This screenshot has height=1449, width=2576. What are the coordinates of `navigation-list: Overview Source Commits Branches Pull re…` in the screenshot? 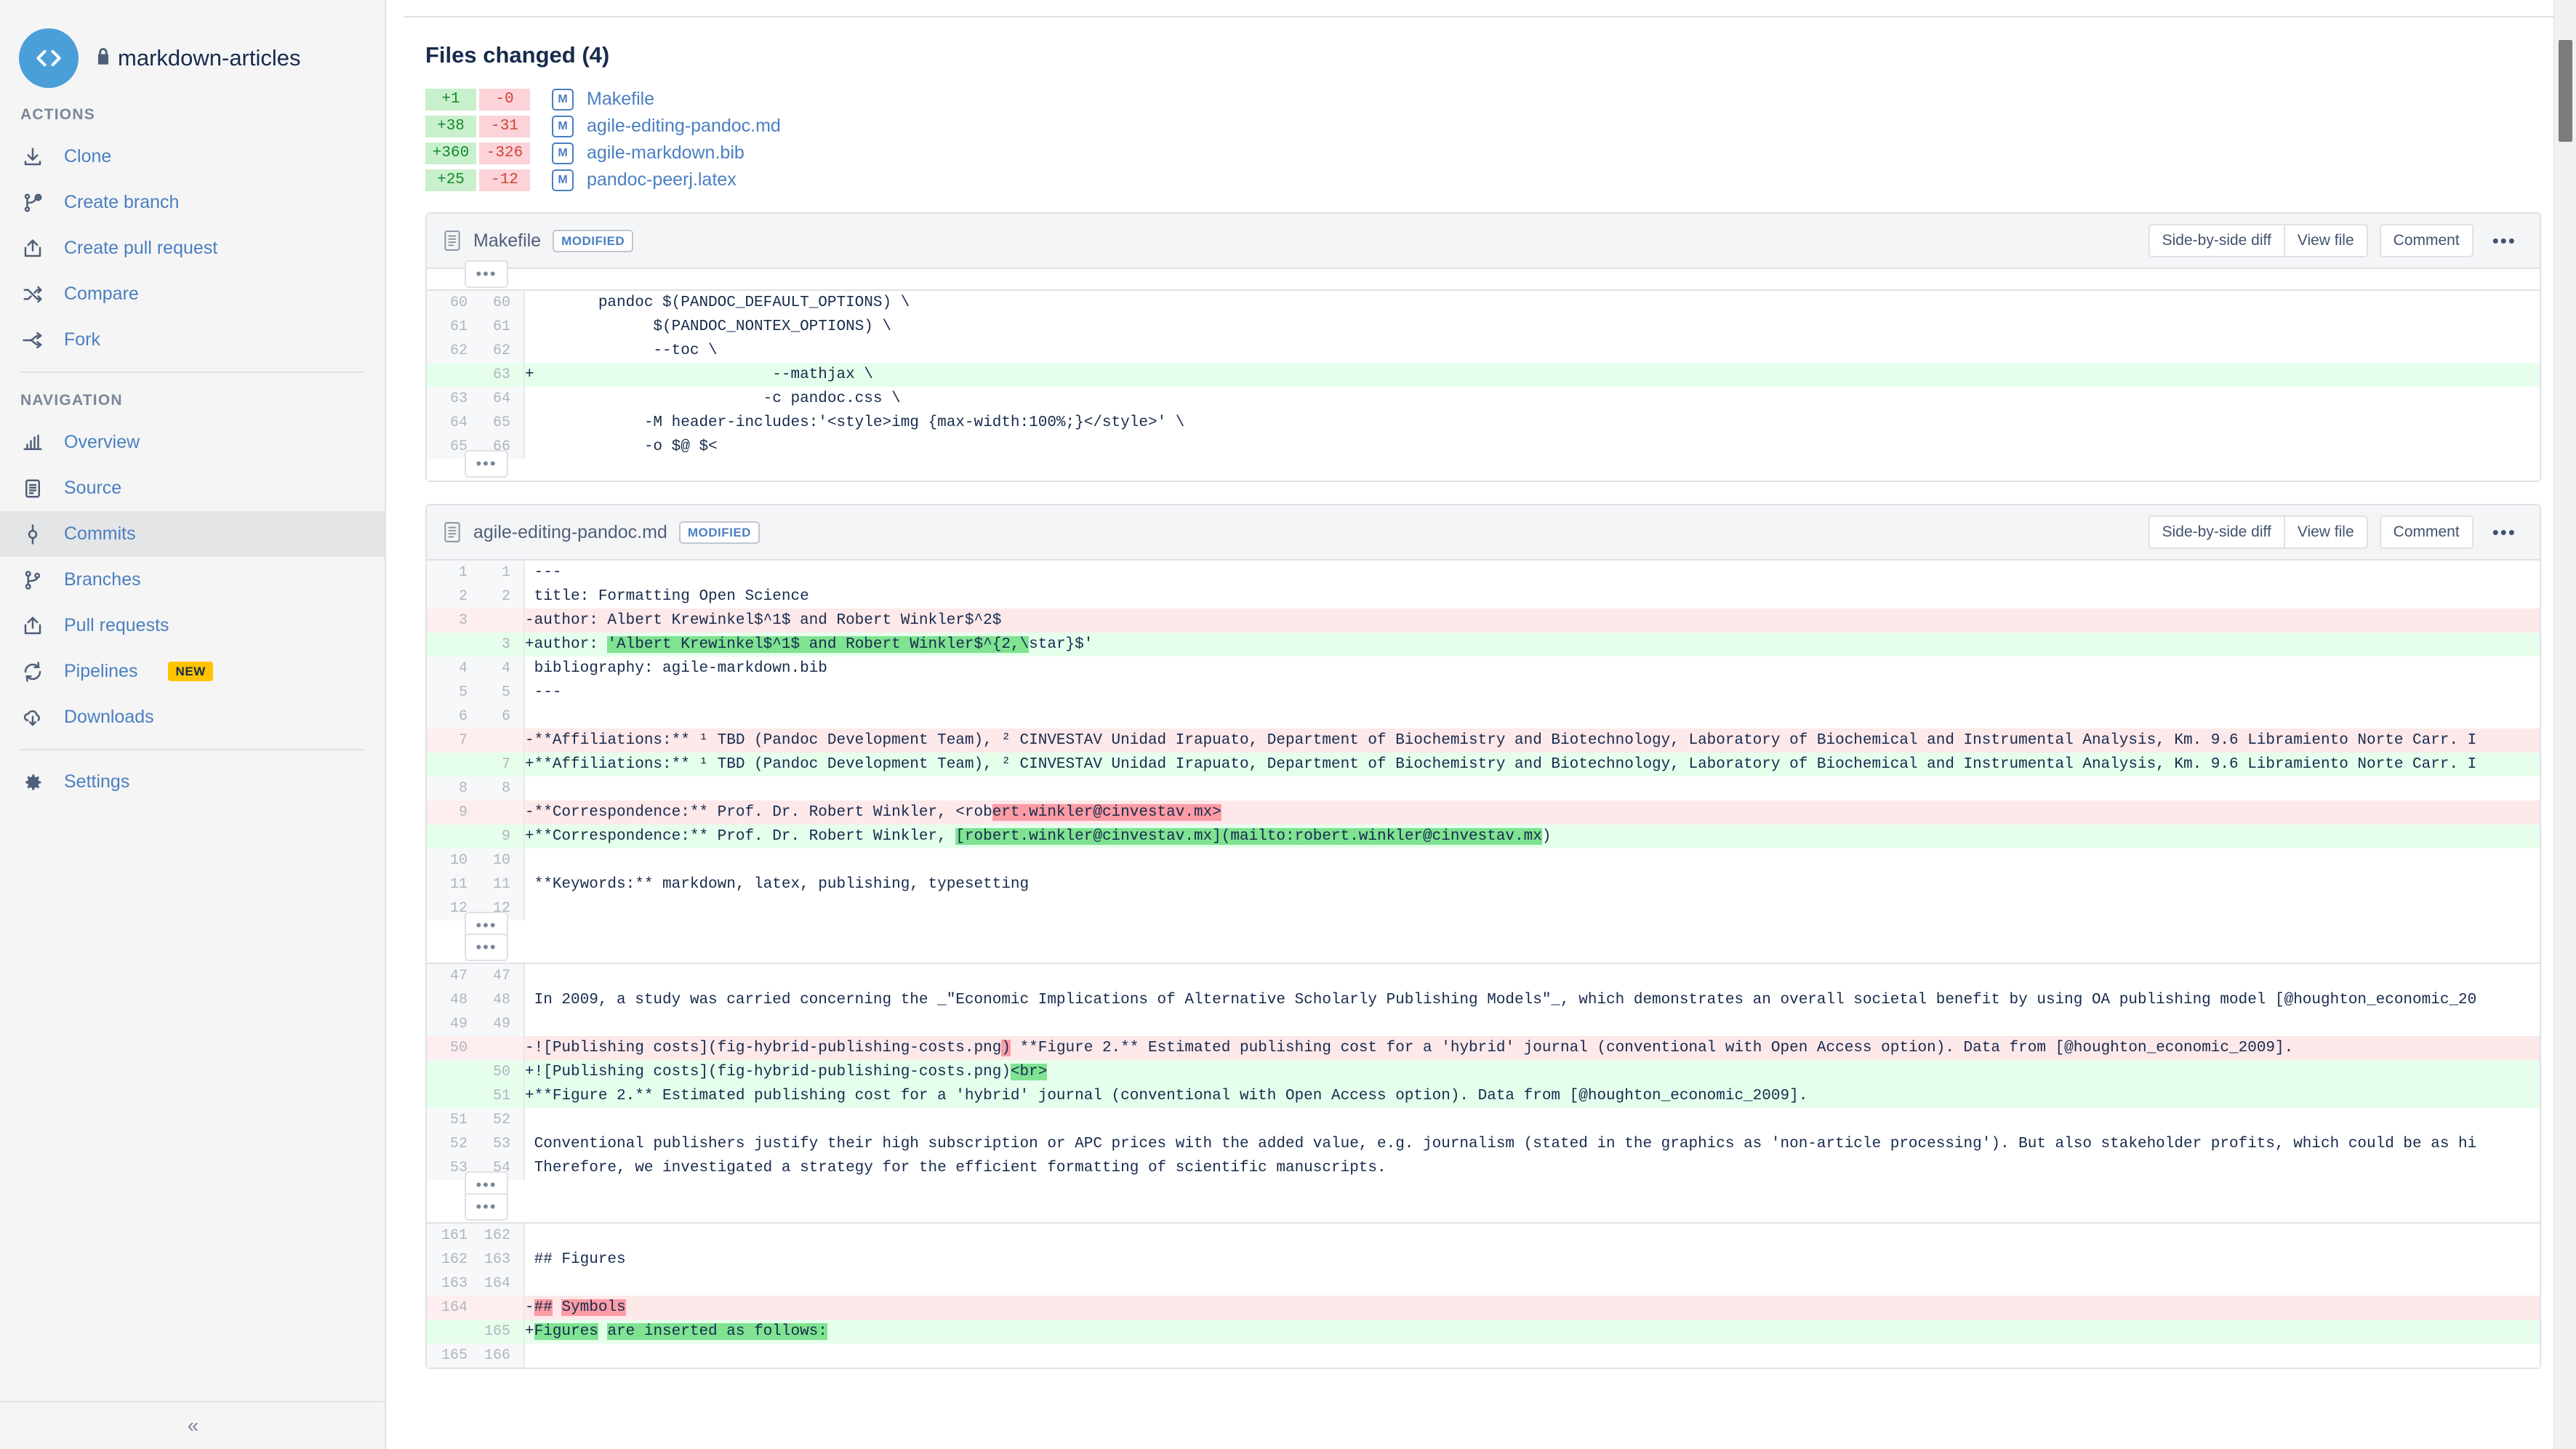 It's located at (192, 580).